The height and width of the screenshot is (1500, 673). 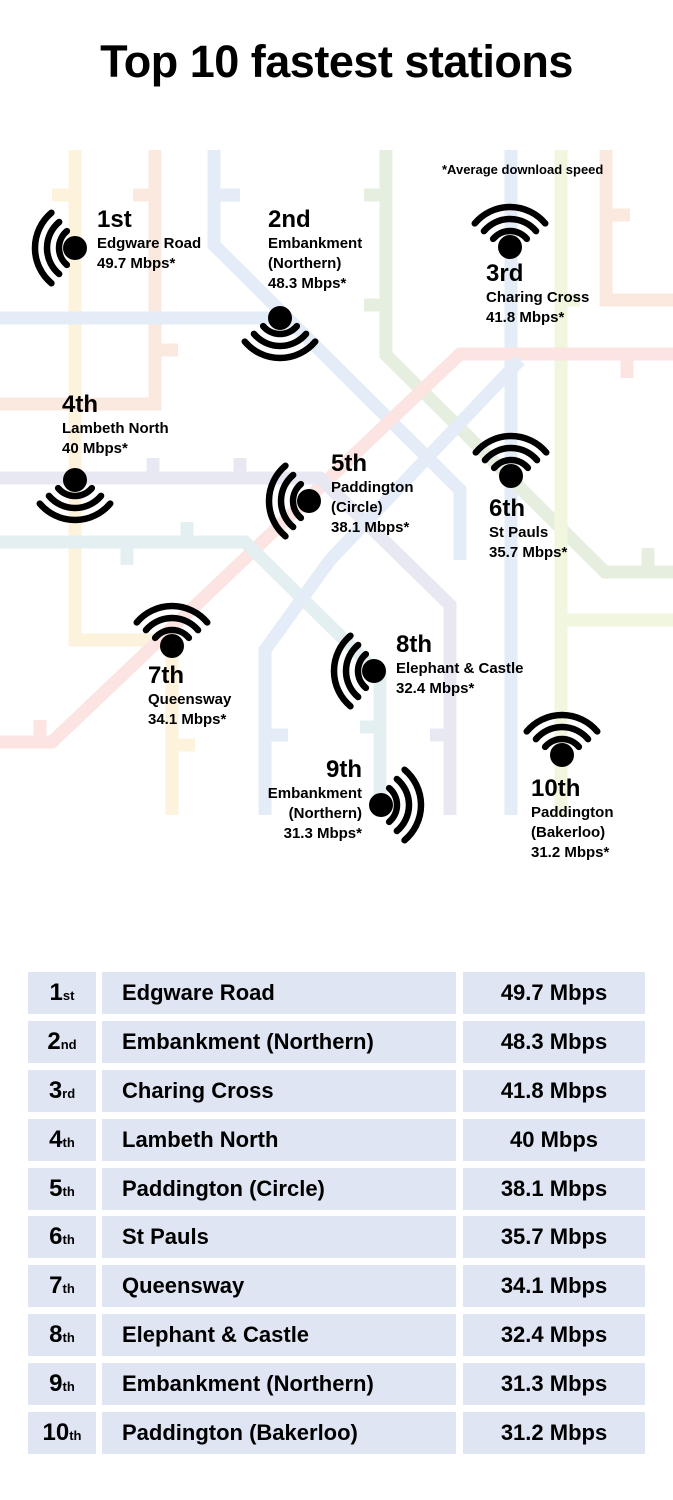 I want to click on rank-cell: 10th, so click(x=62, y=1433).